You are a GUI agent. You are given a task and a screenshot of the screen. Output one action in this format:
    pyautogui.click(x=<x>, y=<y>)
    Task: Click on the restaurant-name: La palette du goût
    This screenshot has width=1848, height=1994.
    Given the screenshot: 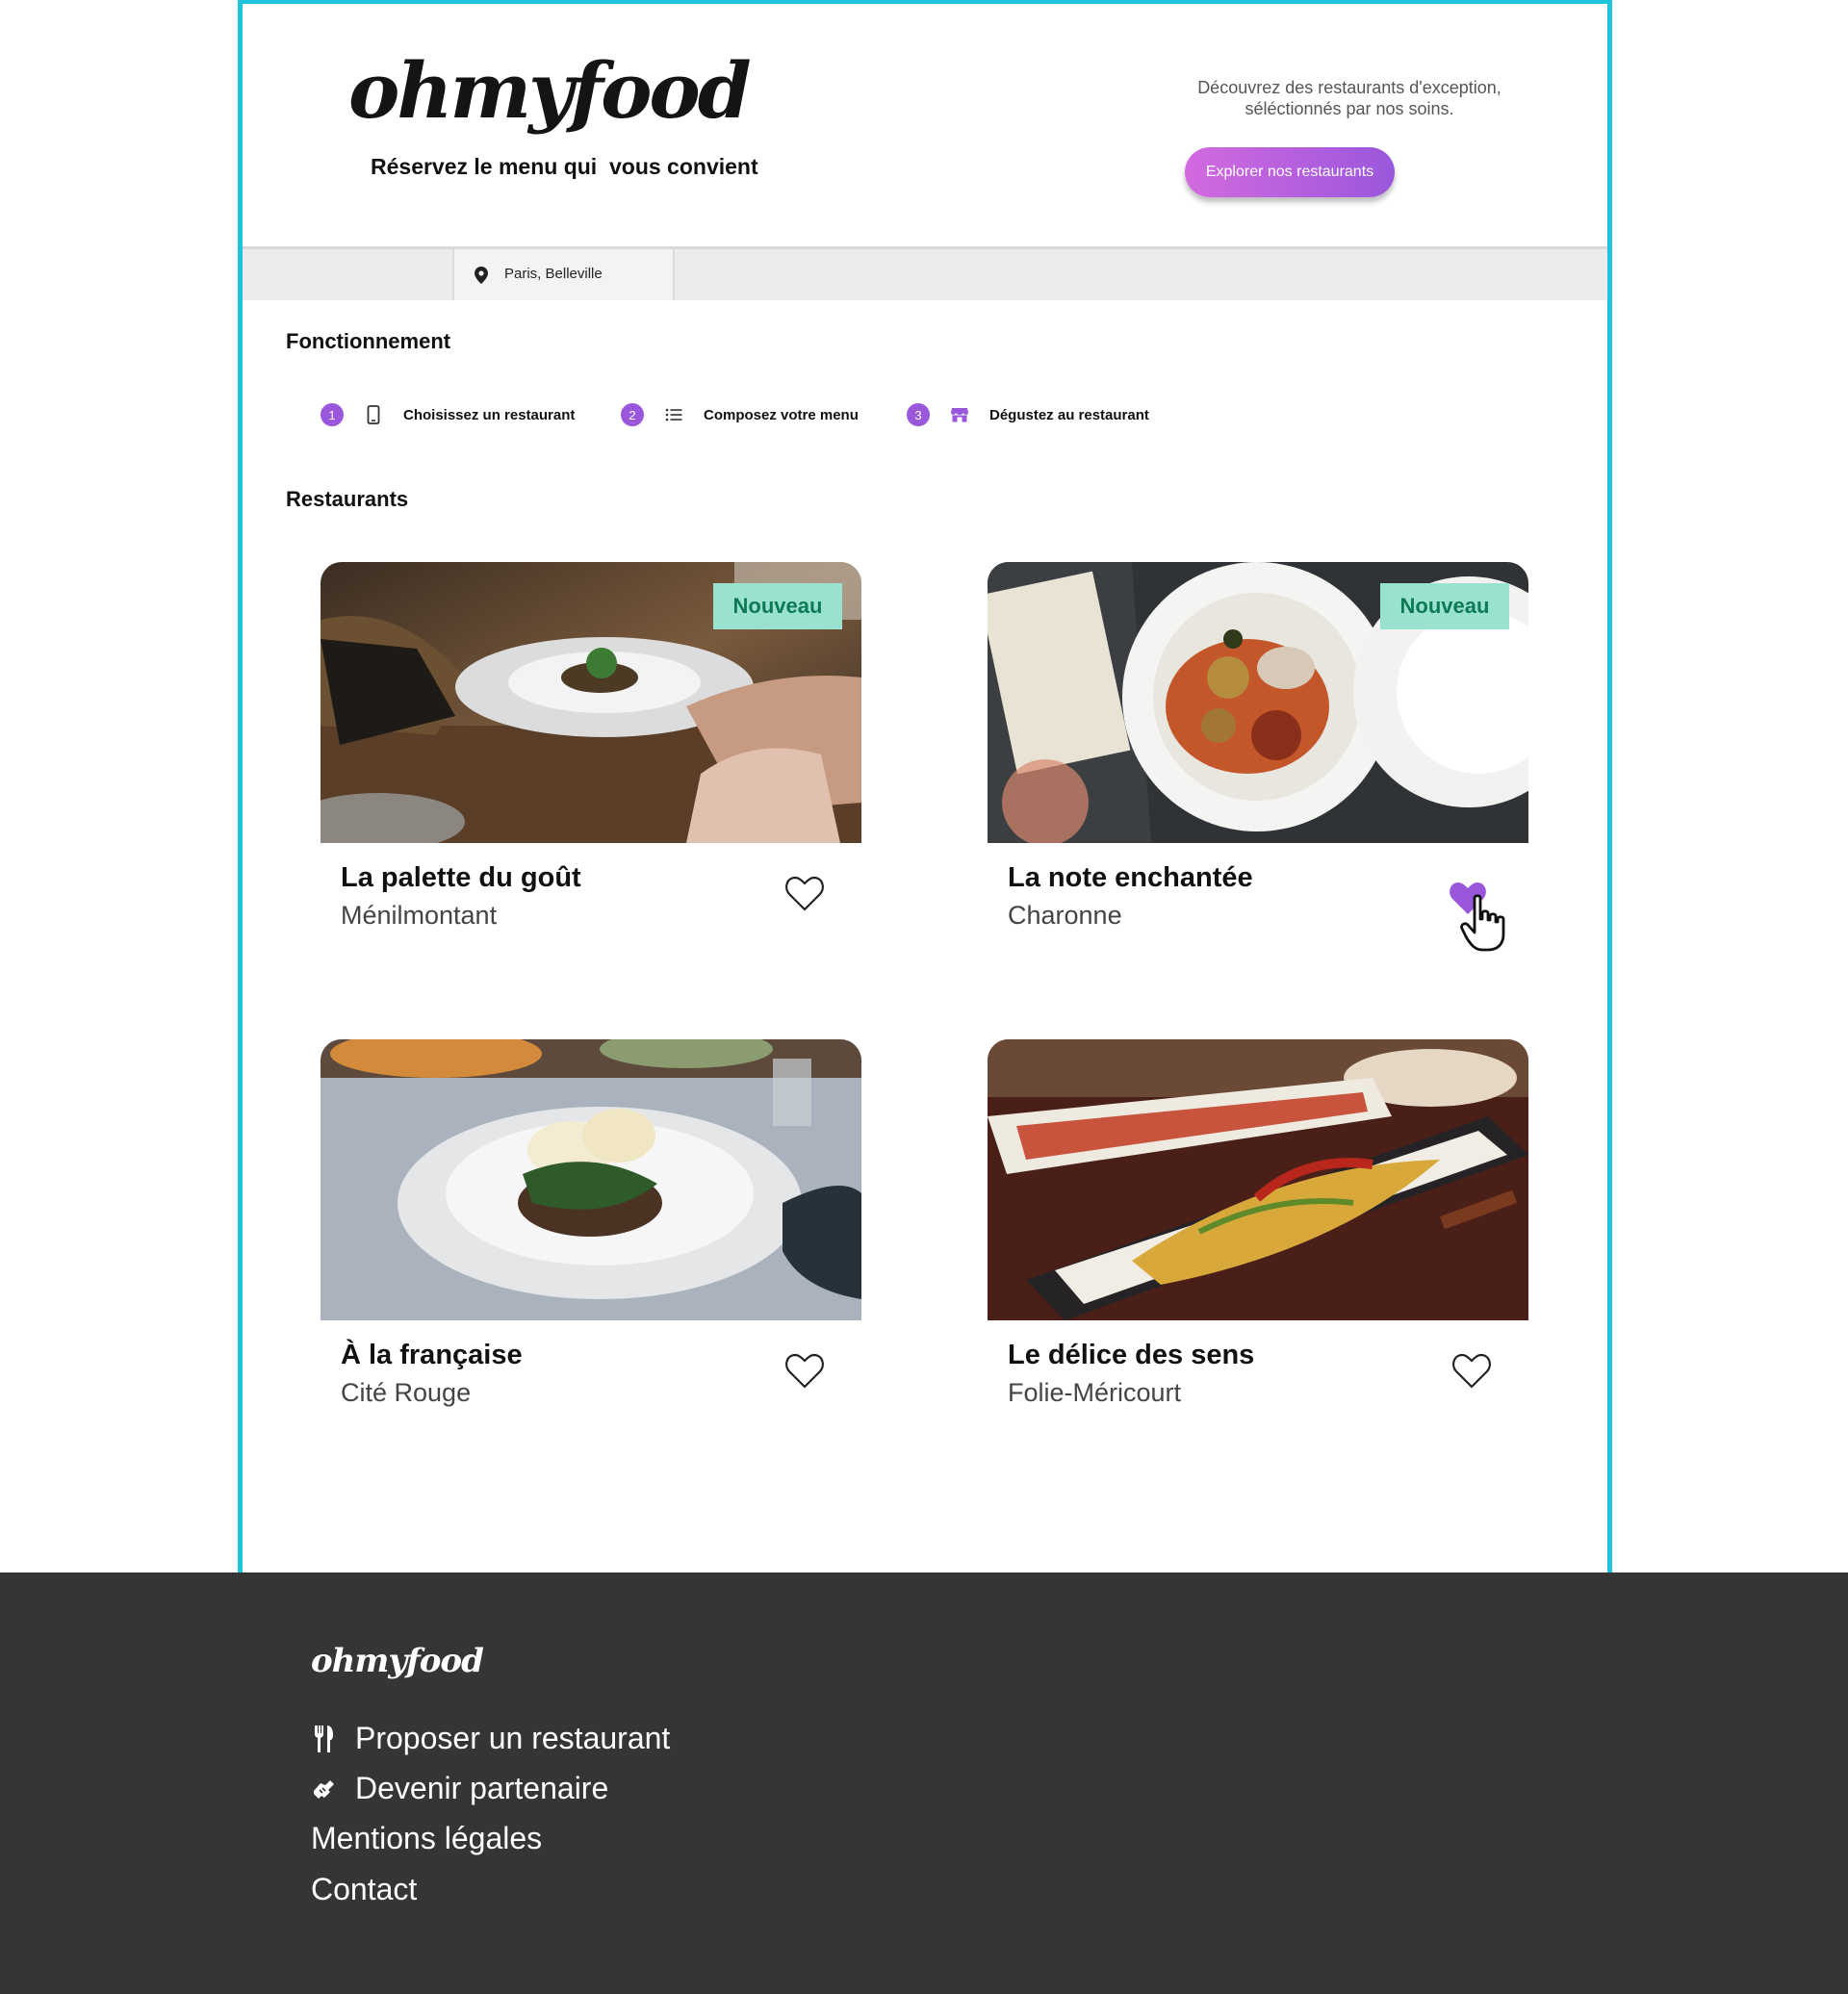 What is the action you would take?
    pyautogui.click(x=461, y=878)
    